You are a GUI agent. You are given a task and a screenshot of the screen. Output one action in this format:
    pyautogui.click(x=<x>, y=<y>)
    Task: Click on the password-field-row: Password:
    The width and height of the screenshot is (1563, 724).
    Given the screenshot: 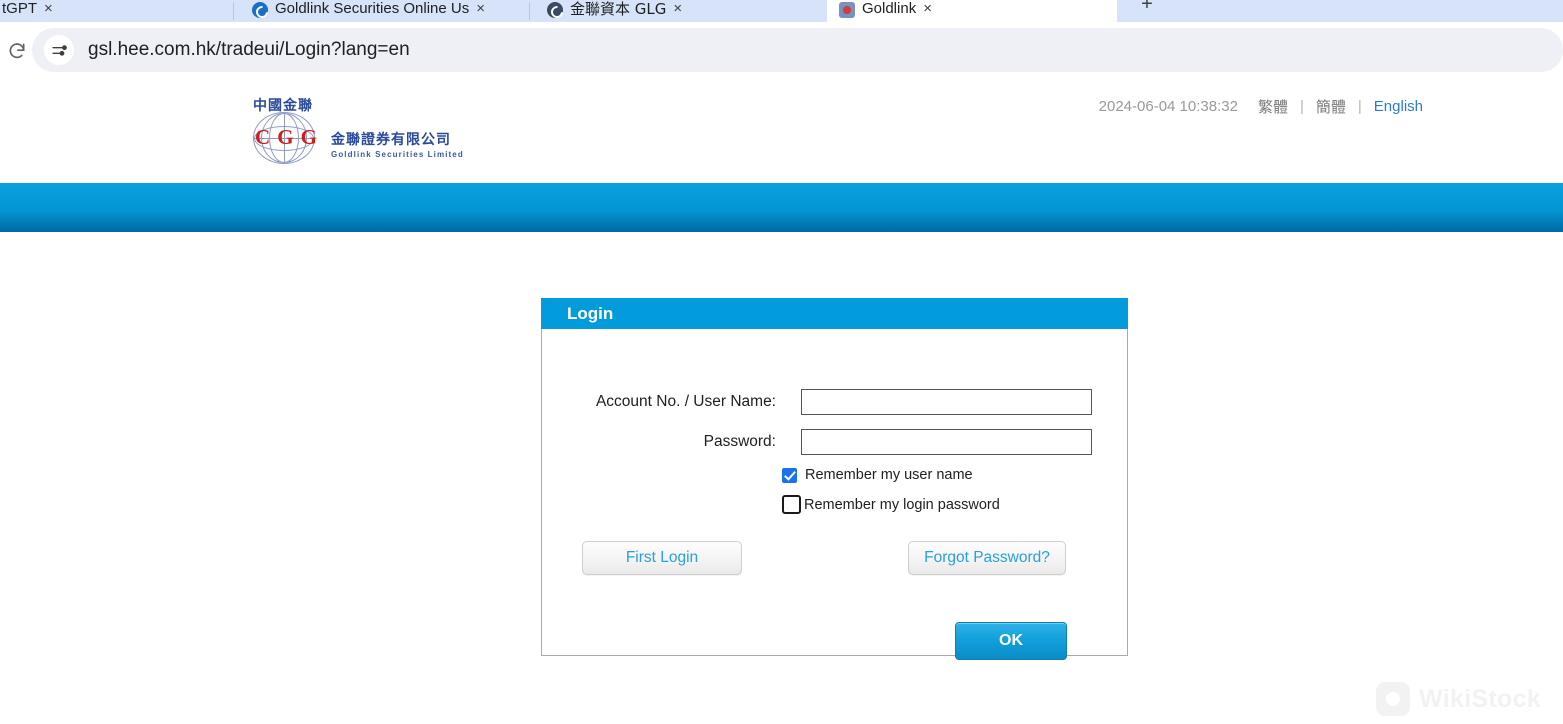 What is the action you would take?
    pyautogui.click(x=829, y=442)
    